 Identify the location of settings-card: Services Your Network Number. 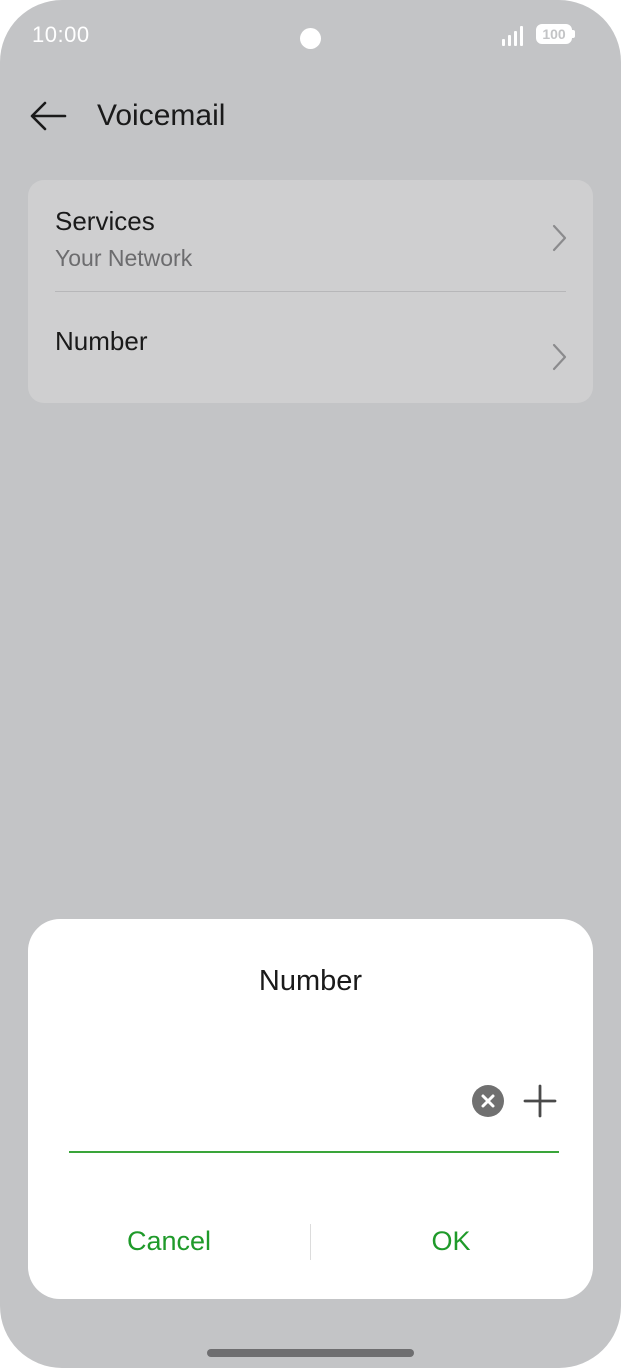
(310, 291).